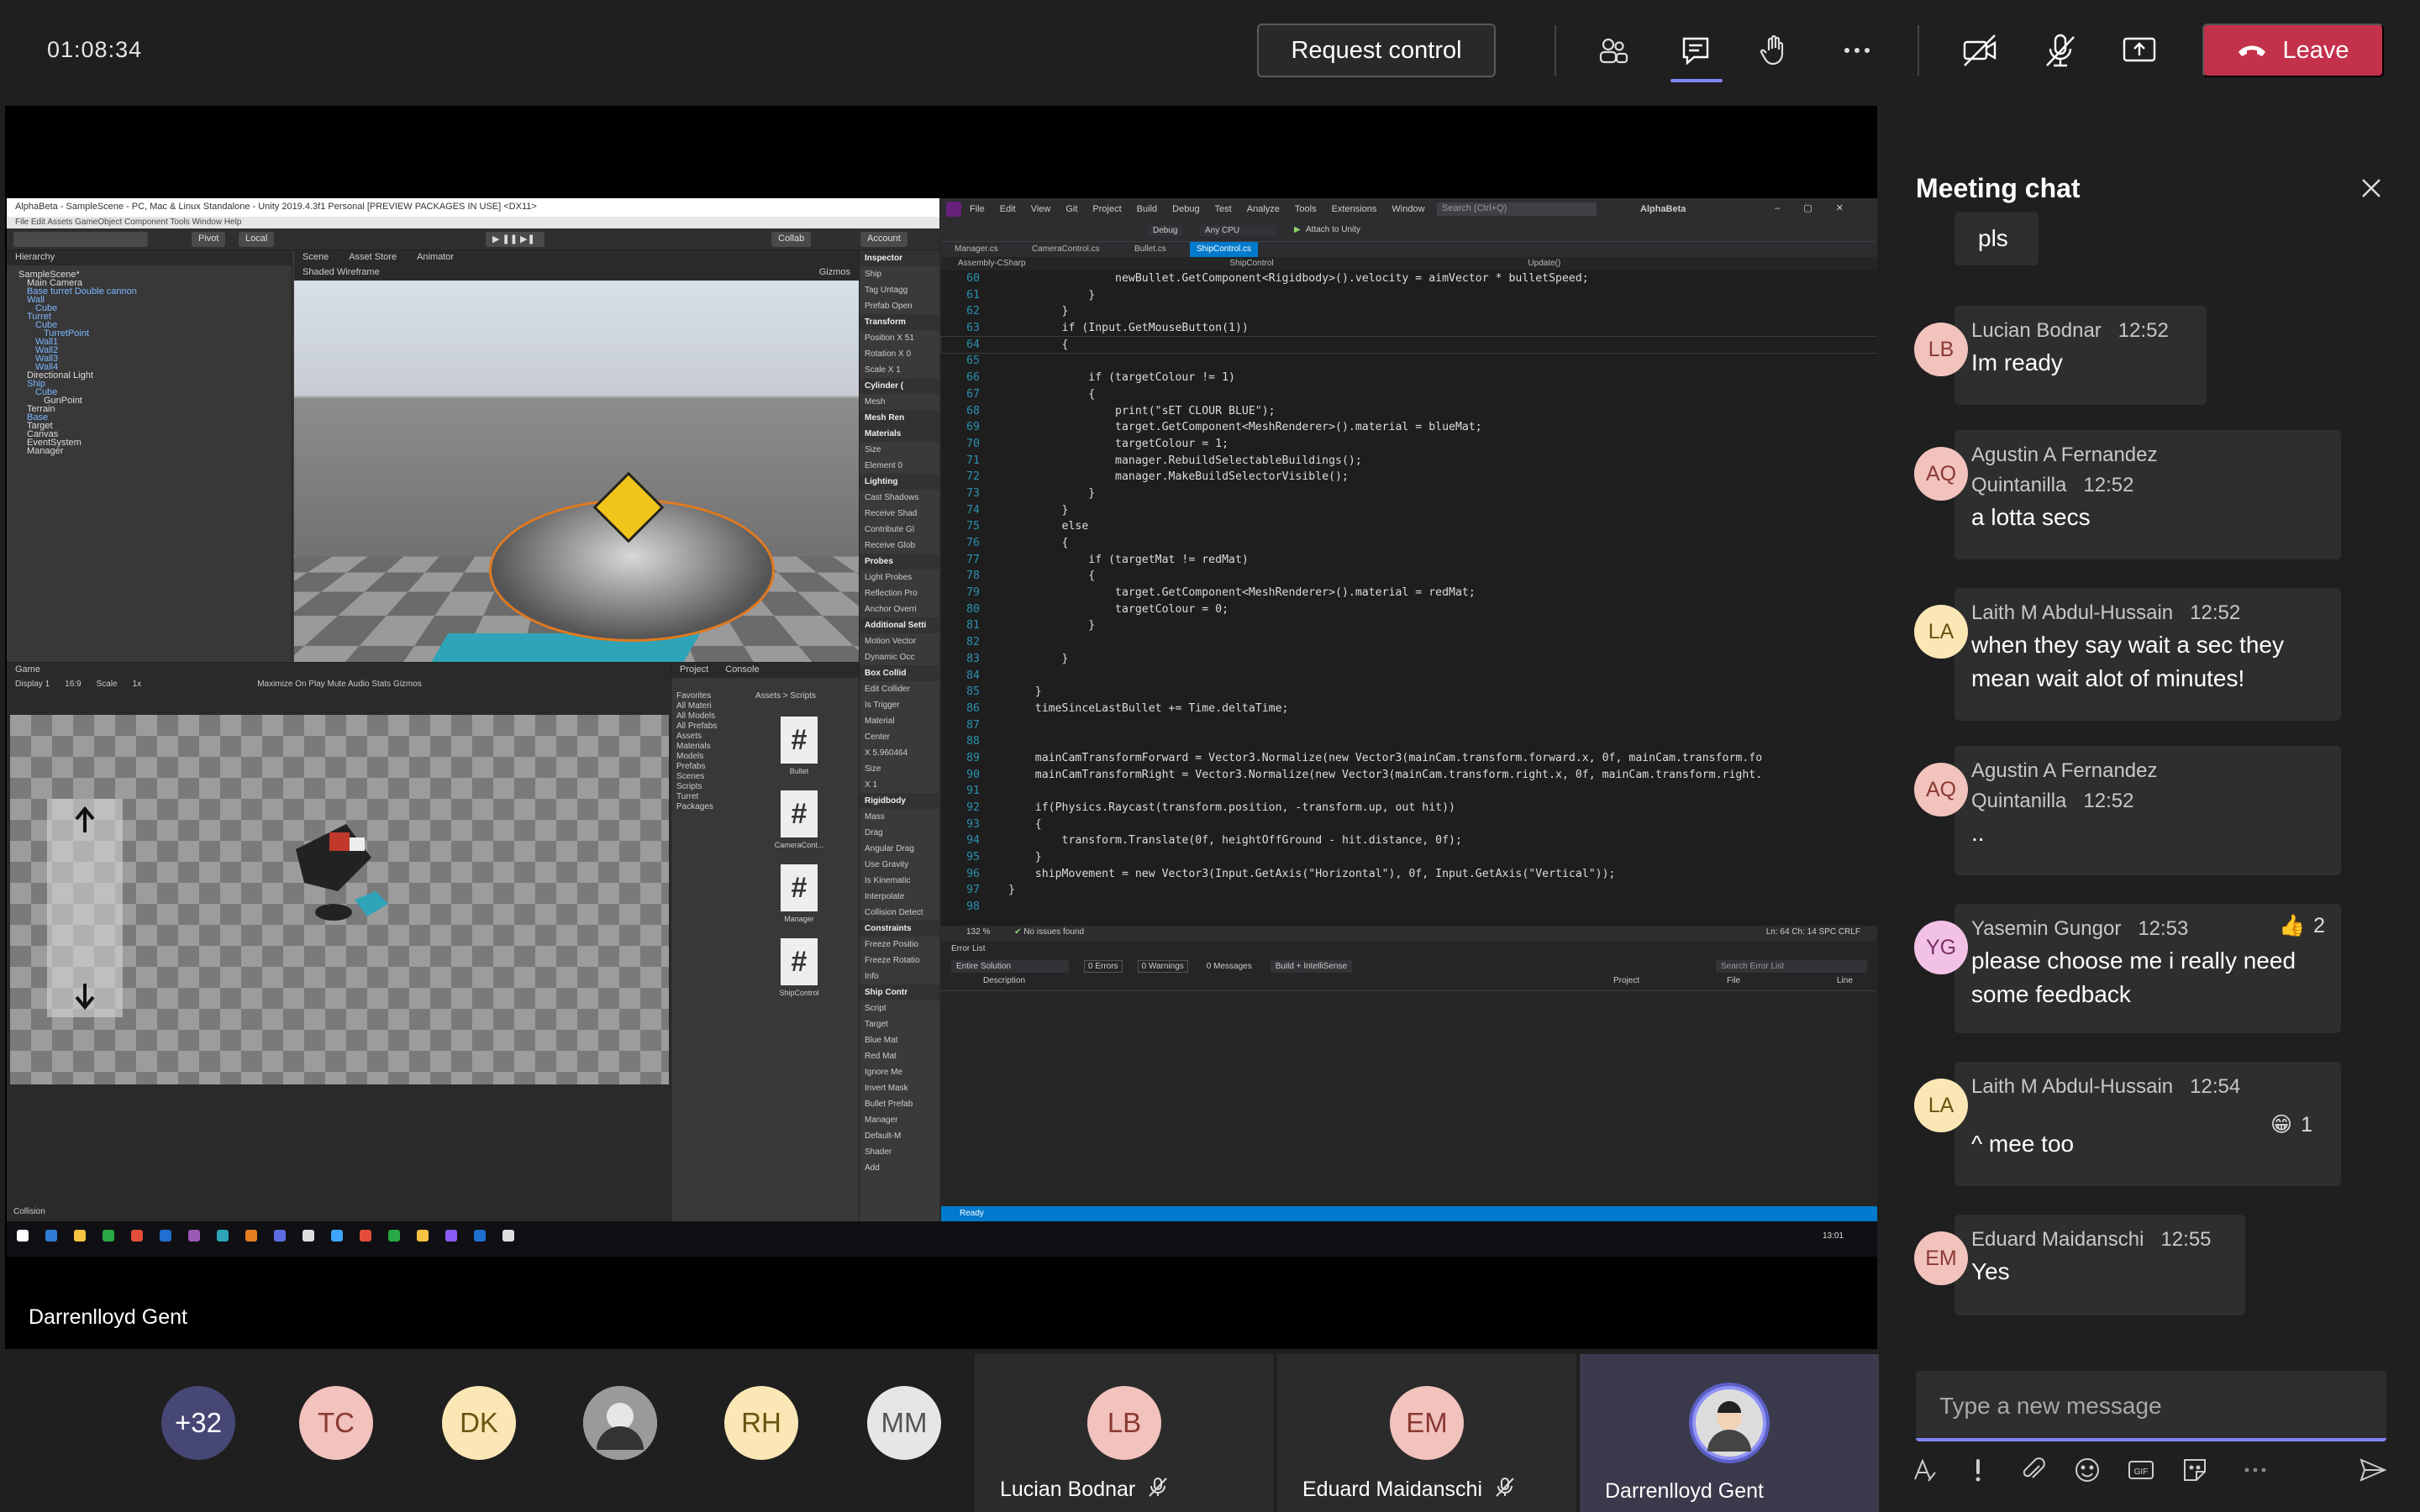 This screenshot has height=1512, width=2420. I want to click on message-reaction: 😁 1, so click(2291, 1124).